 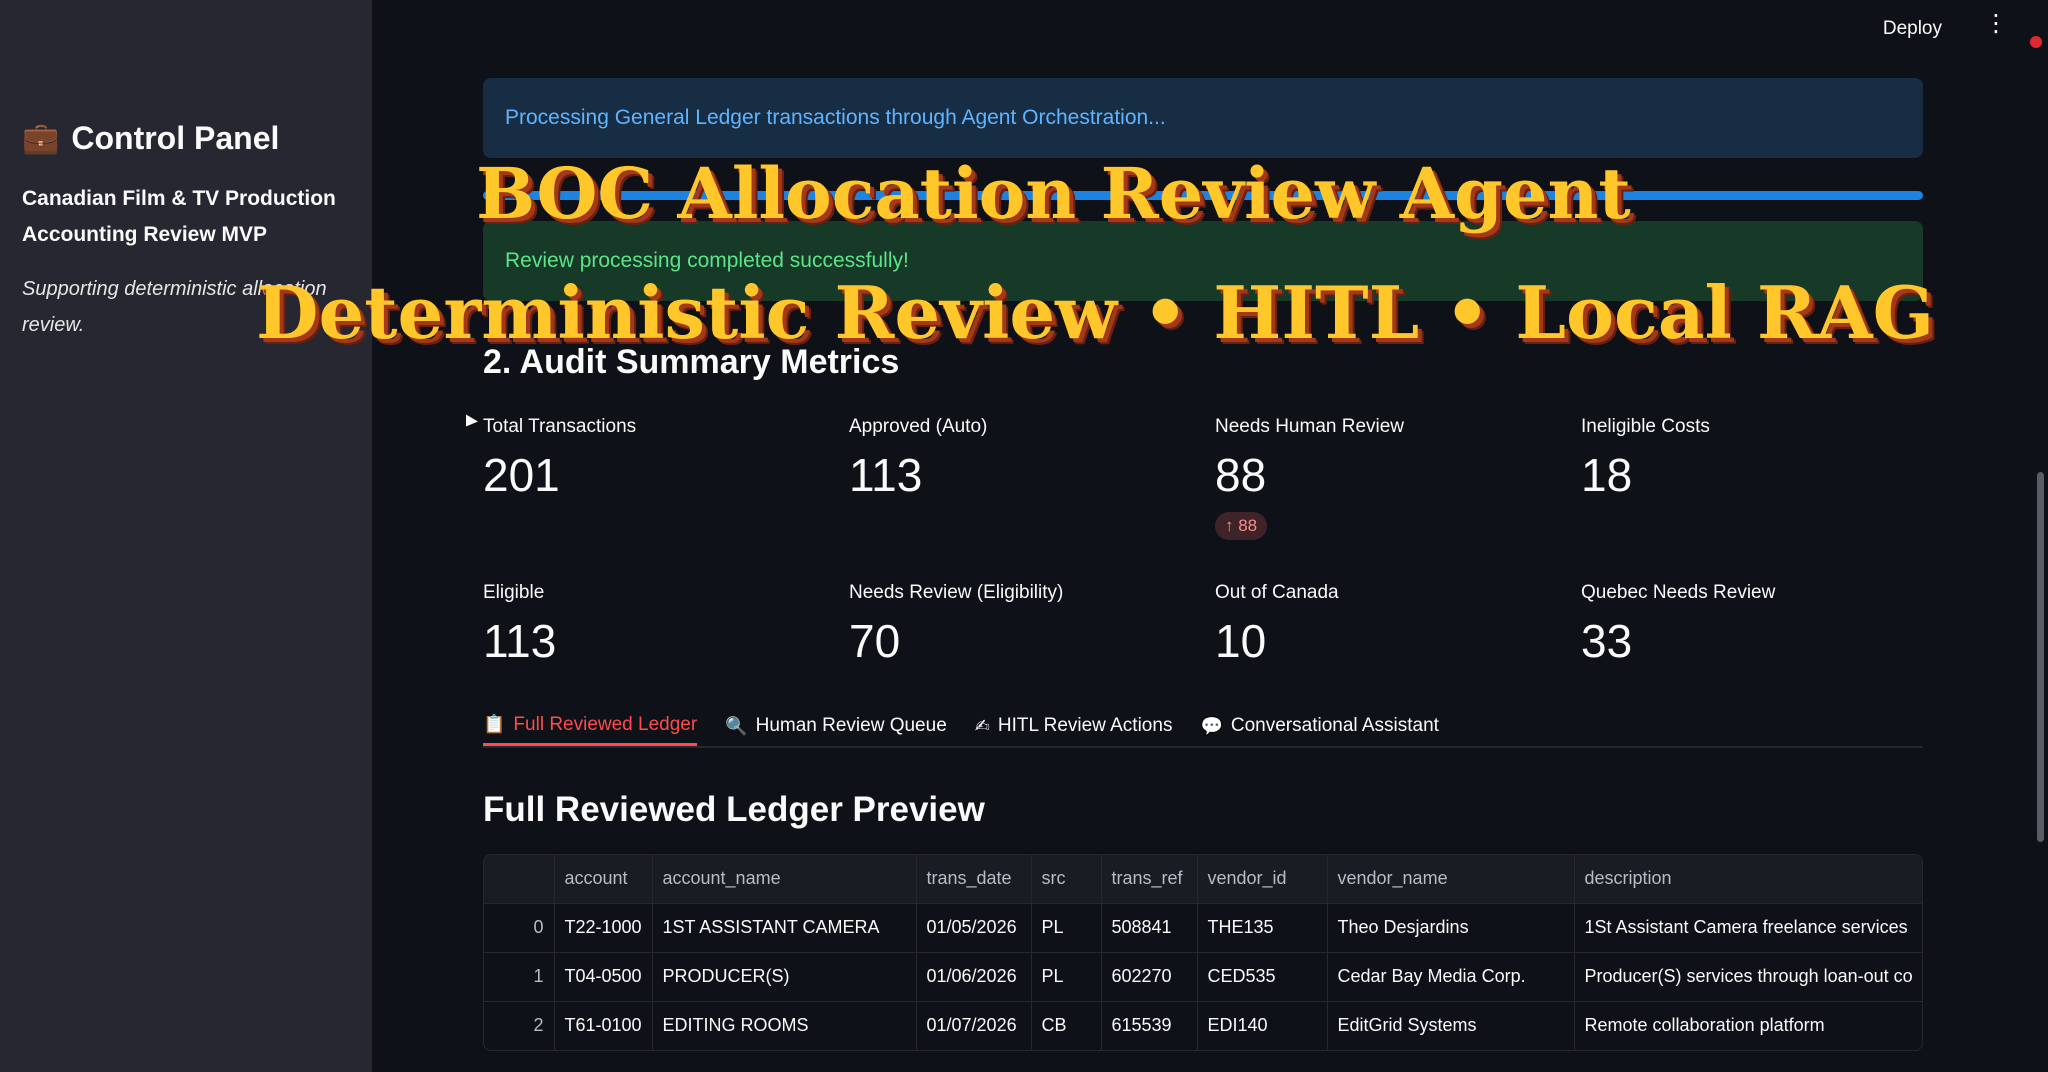 I want to click on metric-label: Needs Review (Eligibility), so click(x=956, y=592).